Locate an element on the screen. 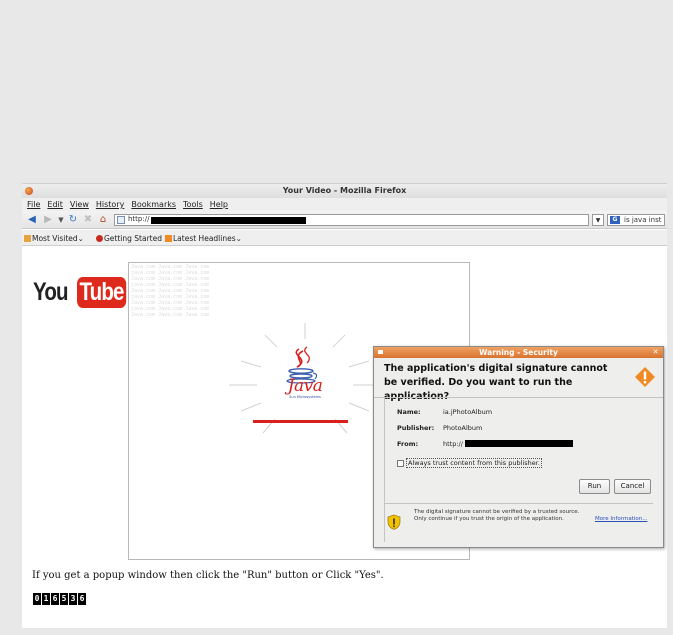 This screenshot has height=635, width=673. menu-edit: Edit is located at coordinates (55, 204).